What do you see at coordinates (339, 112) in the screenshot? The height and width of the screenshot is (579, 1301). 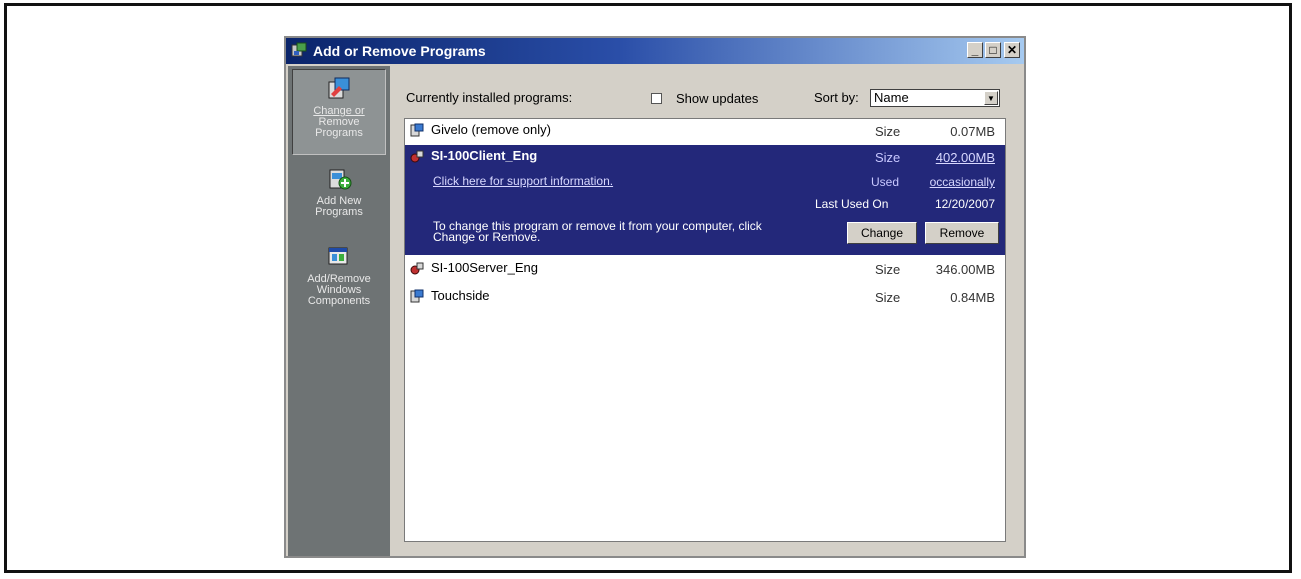 I see `sidebar-item-change-remove: Change or Remove Programs` at bounding box center [339, 112].